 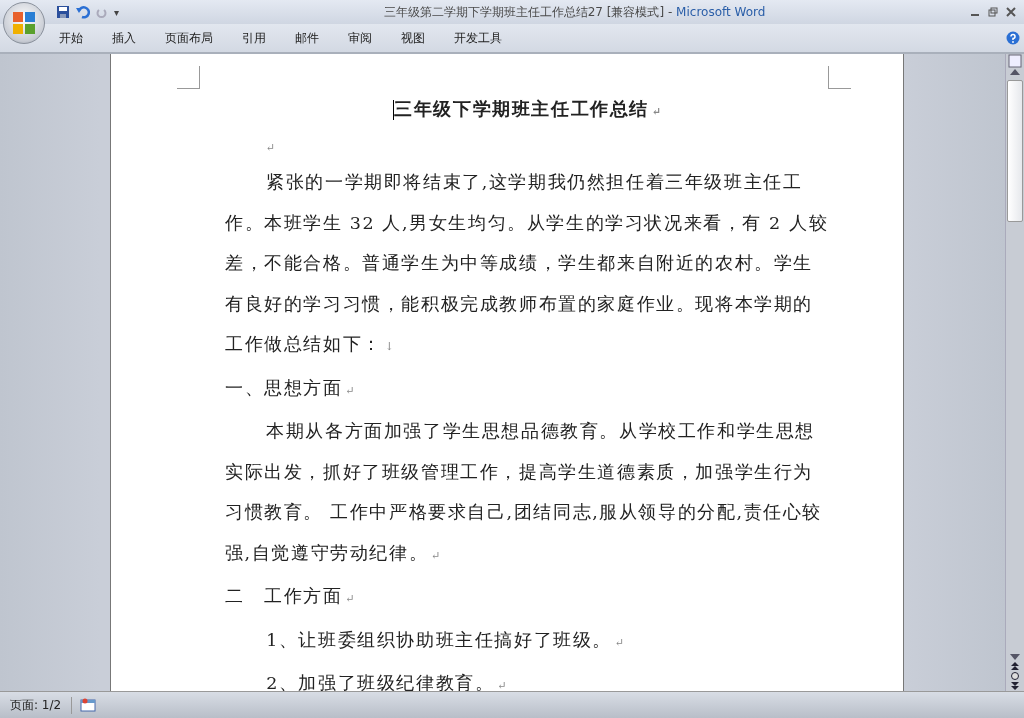 What do you see at coordinates (1015, 666) in the screenshot?
I see `previous-page-icon` at bounding box center [1015, 666].